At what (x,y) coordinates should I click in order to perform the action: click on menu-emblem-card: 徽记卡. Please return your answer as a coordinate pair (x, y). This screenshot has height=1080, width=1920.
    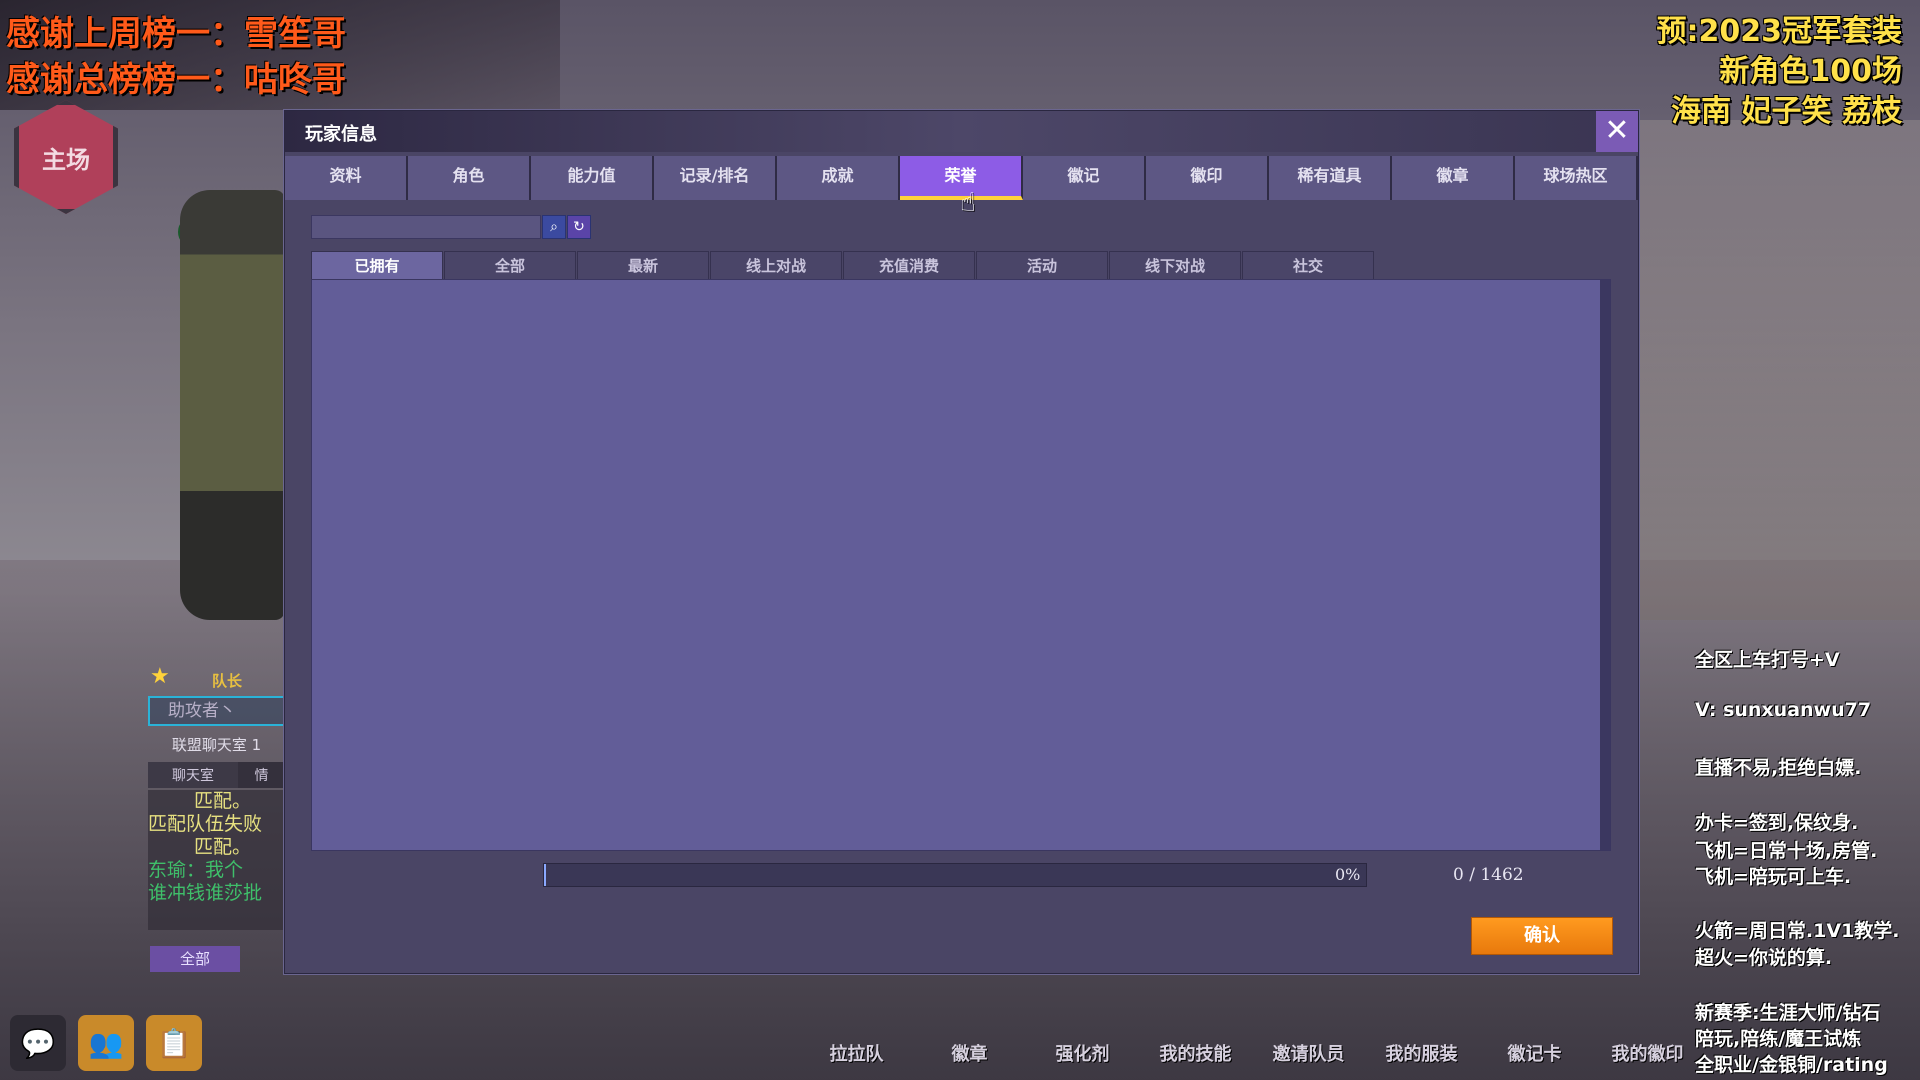
    Looking at the image, I should click on (1534, 1053).